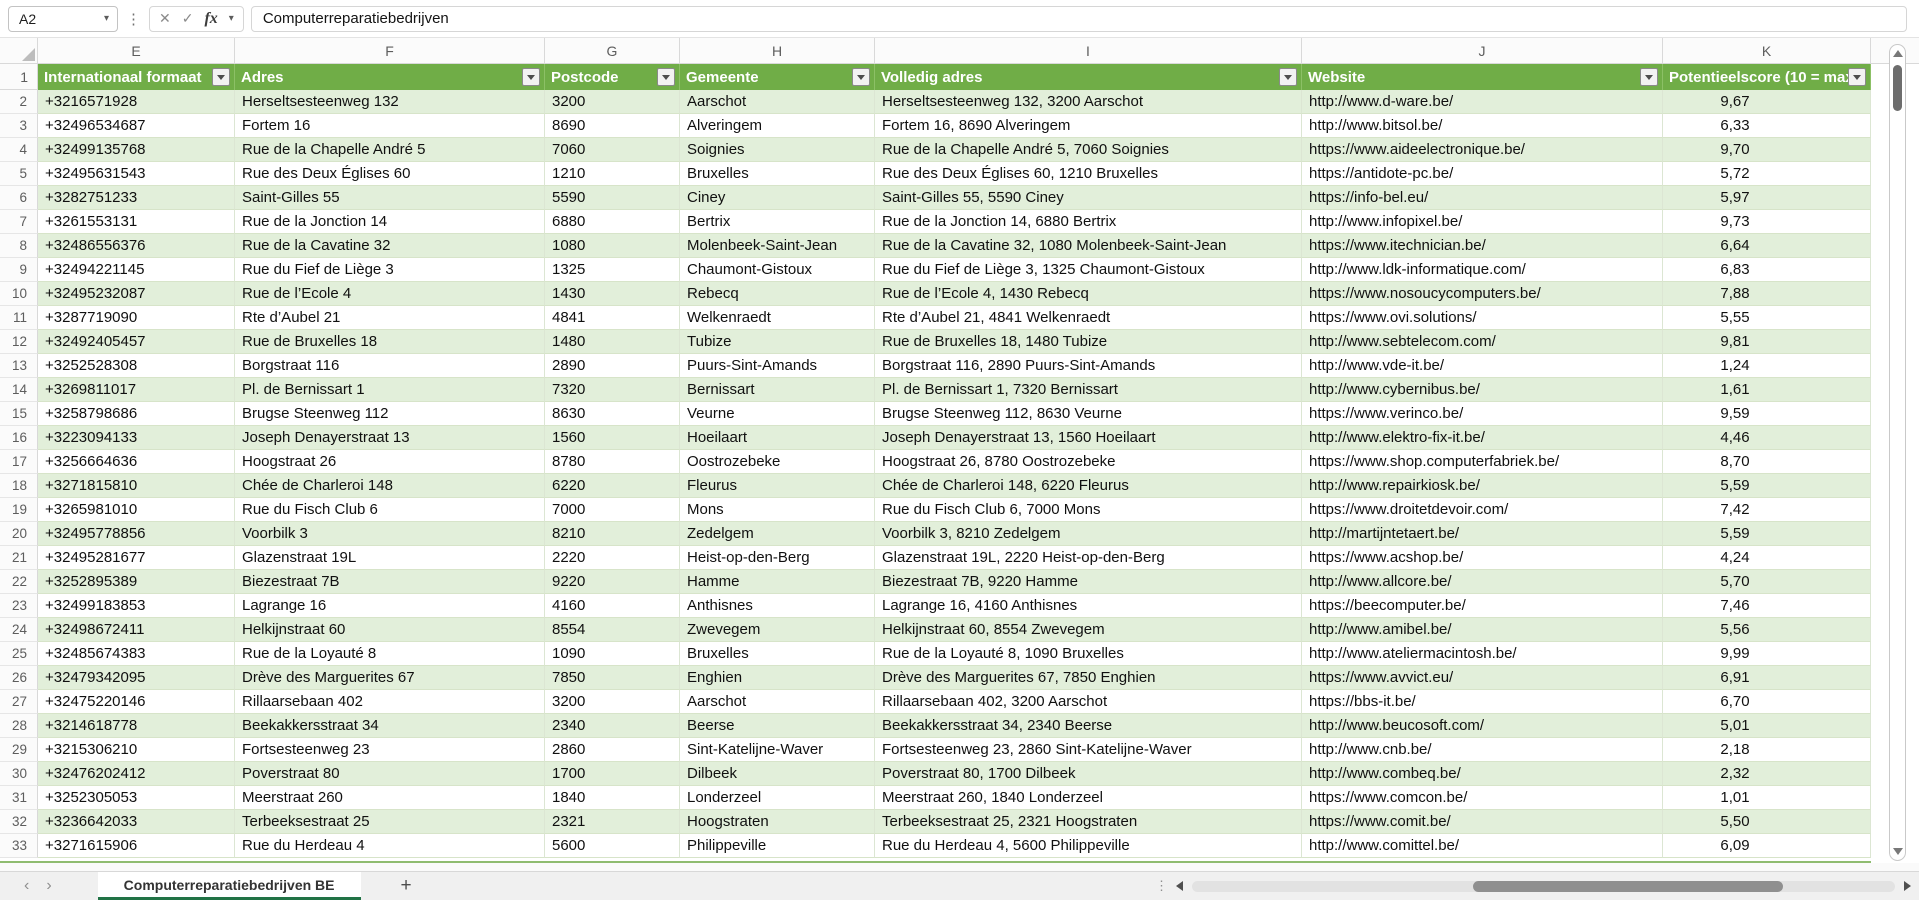  I want to click on row-number: 23, so click(19, 606).